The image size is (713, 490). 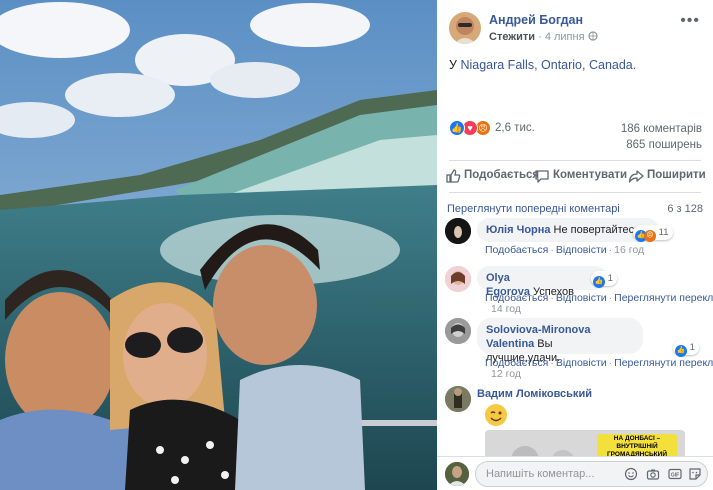 I want to click on post-text-prefix: У, so click(x=453, y=65).